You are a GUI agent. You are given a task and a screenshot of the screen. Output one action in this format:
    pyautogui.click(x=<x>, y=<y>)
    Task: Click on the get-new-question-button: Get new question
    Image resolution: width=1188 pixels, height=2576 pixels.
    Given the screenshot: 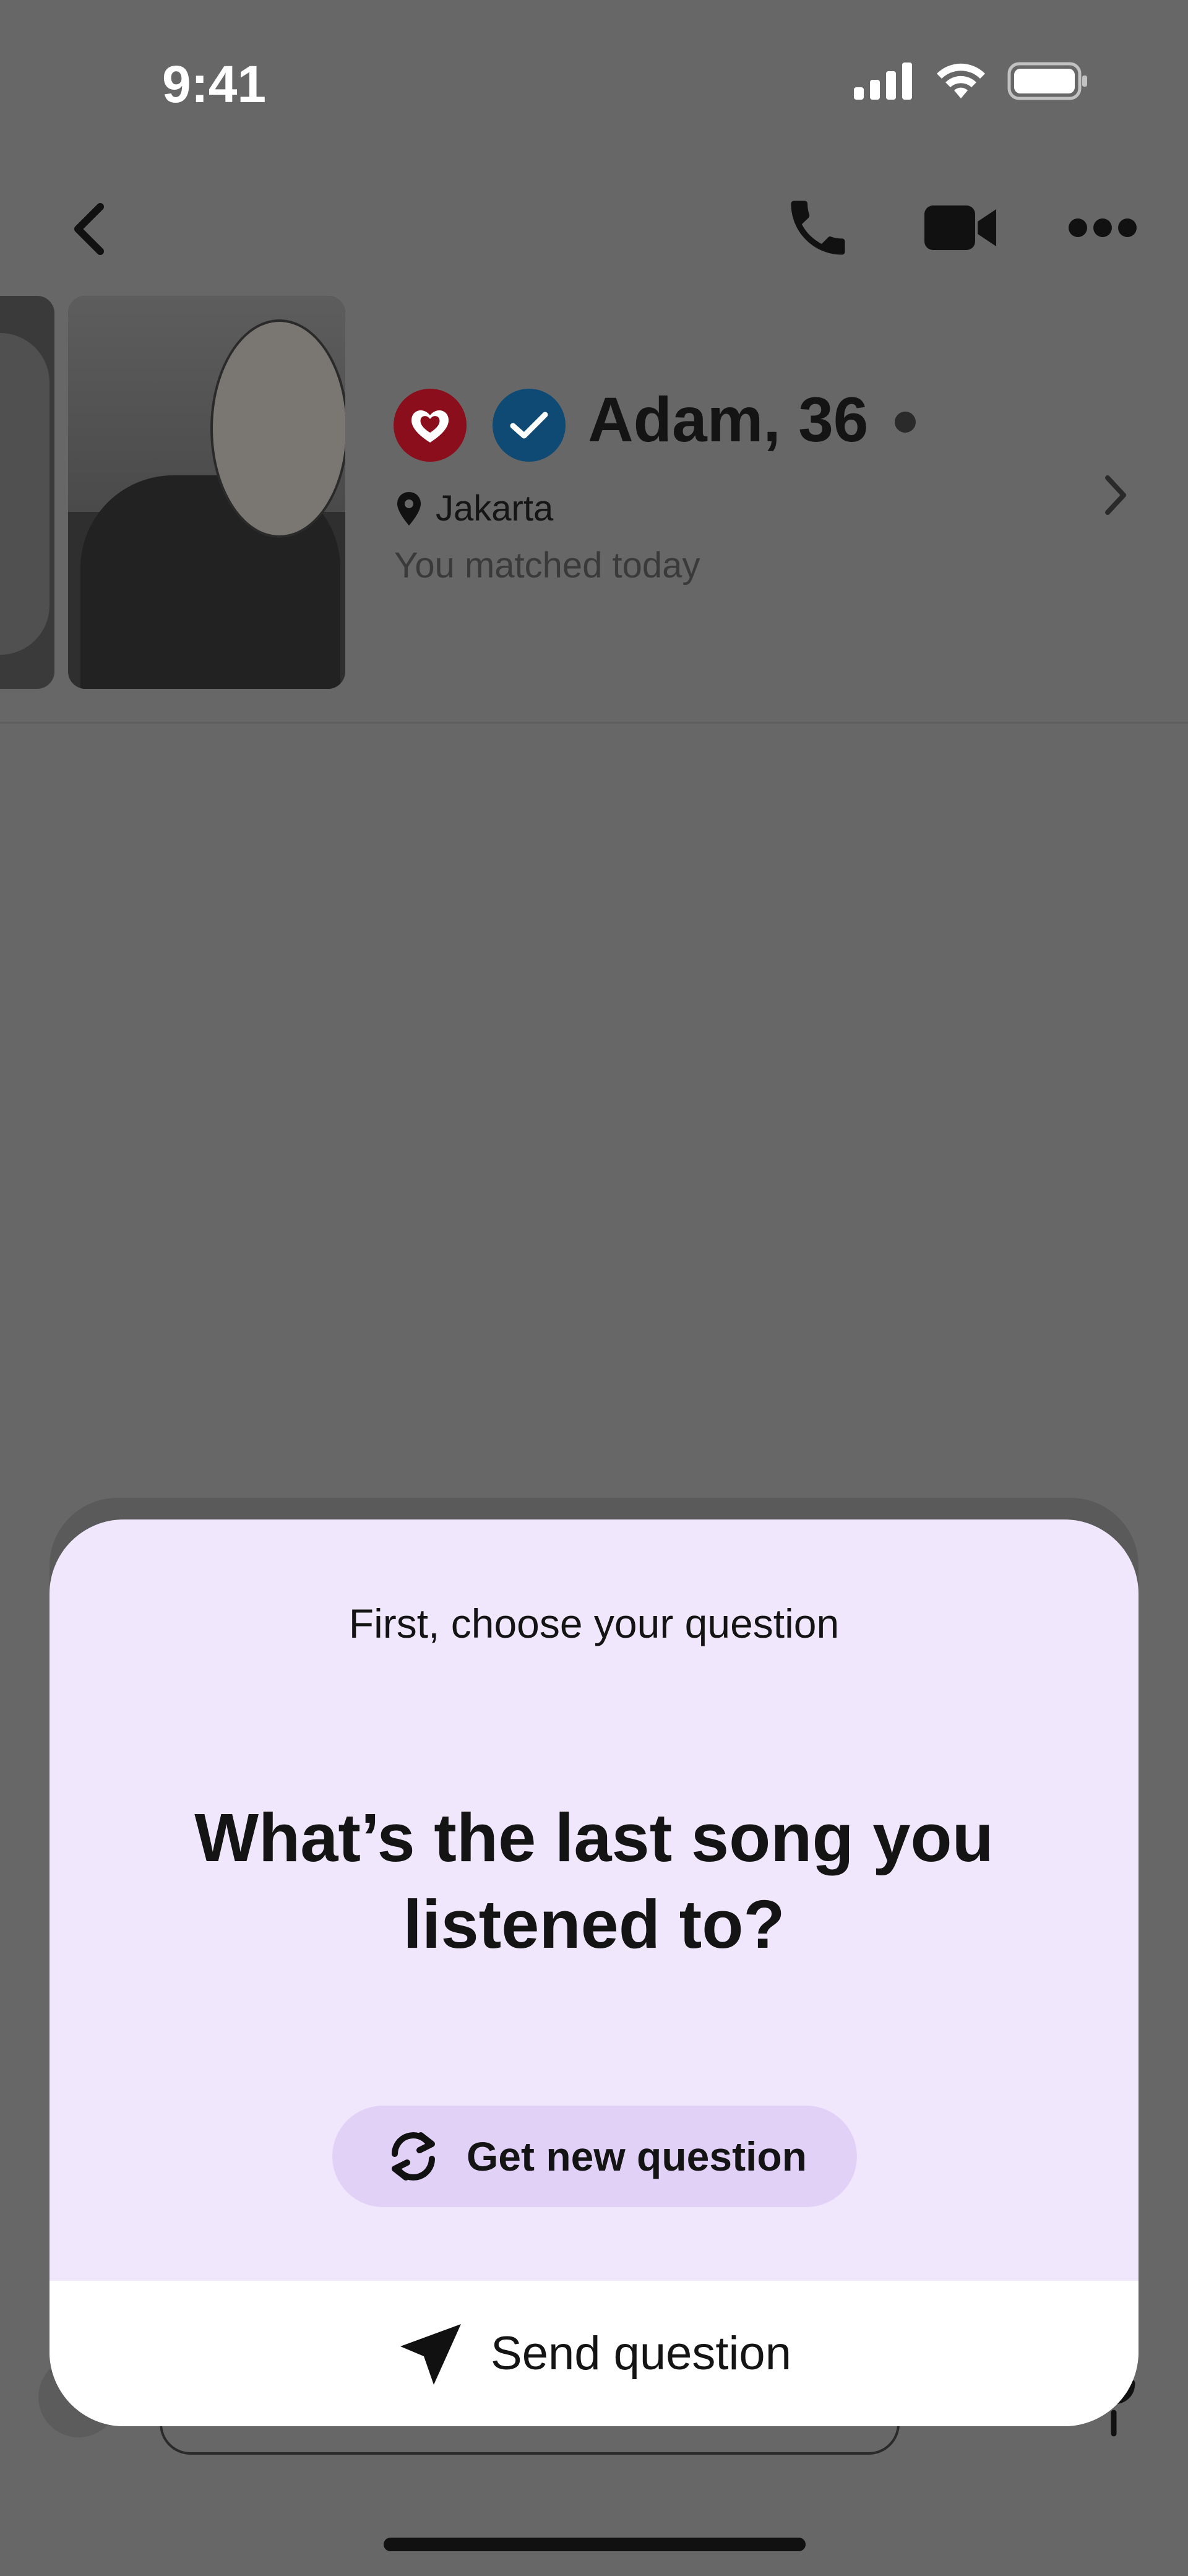 What is the action you would take?
    pyautogui.click(x=594, y=2156)
    